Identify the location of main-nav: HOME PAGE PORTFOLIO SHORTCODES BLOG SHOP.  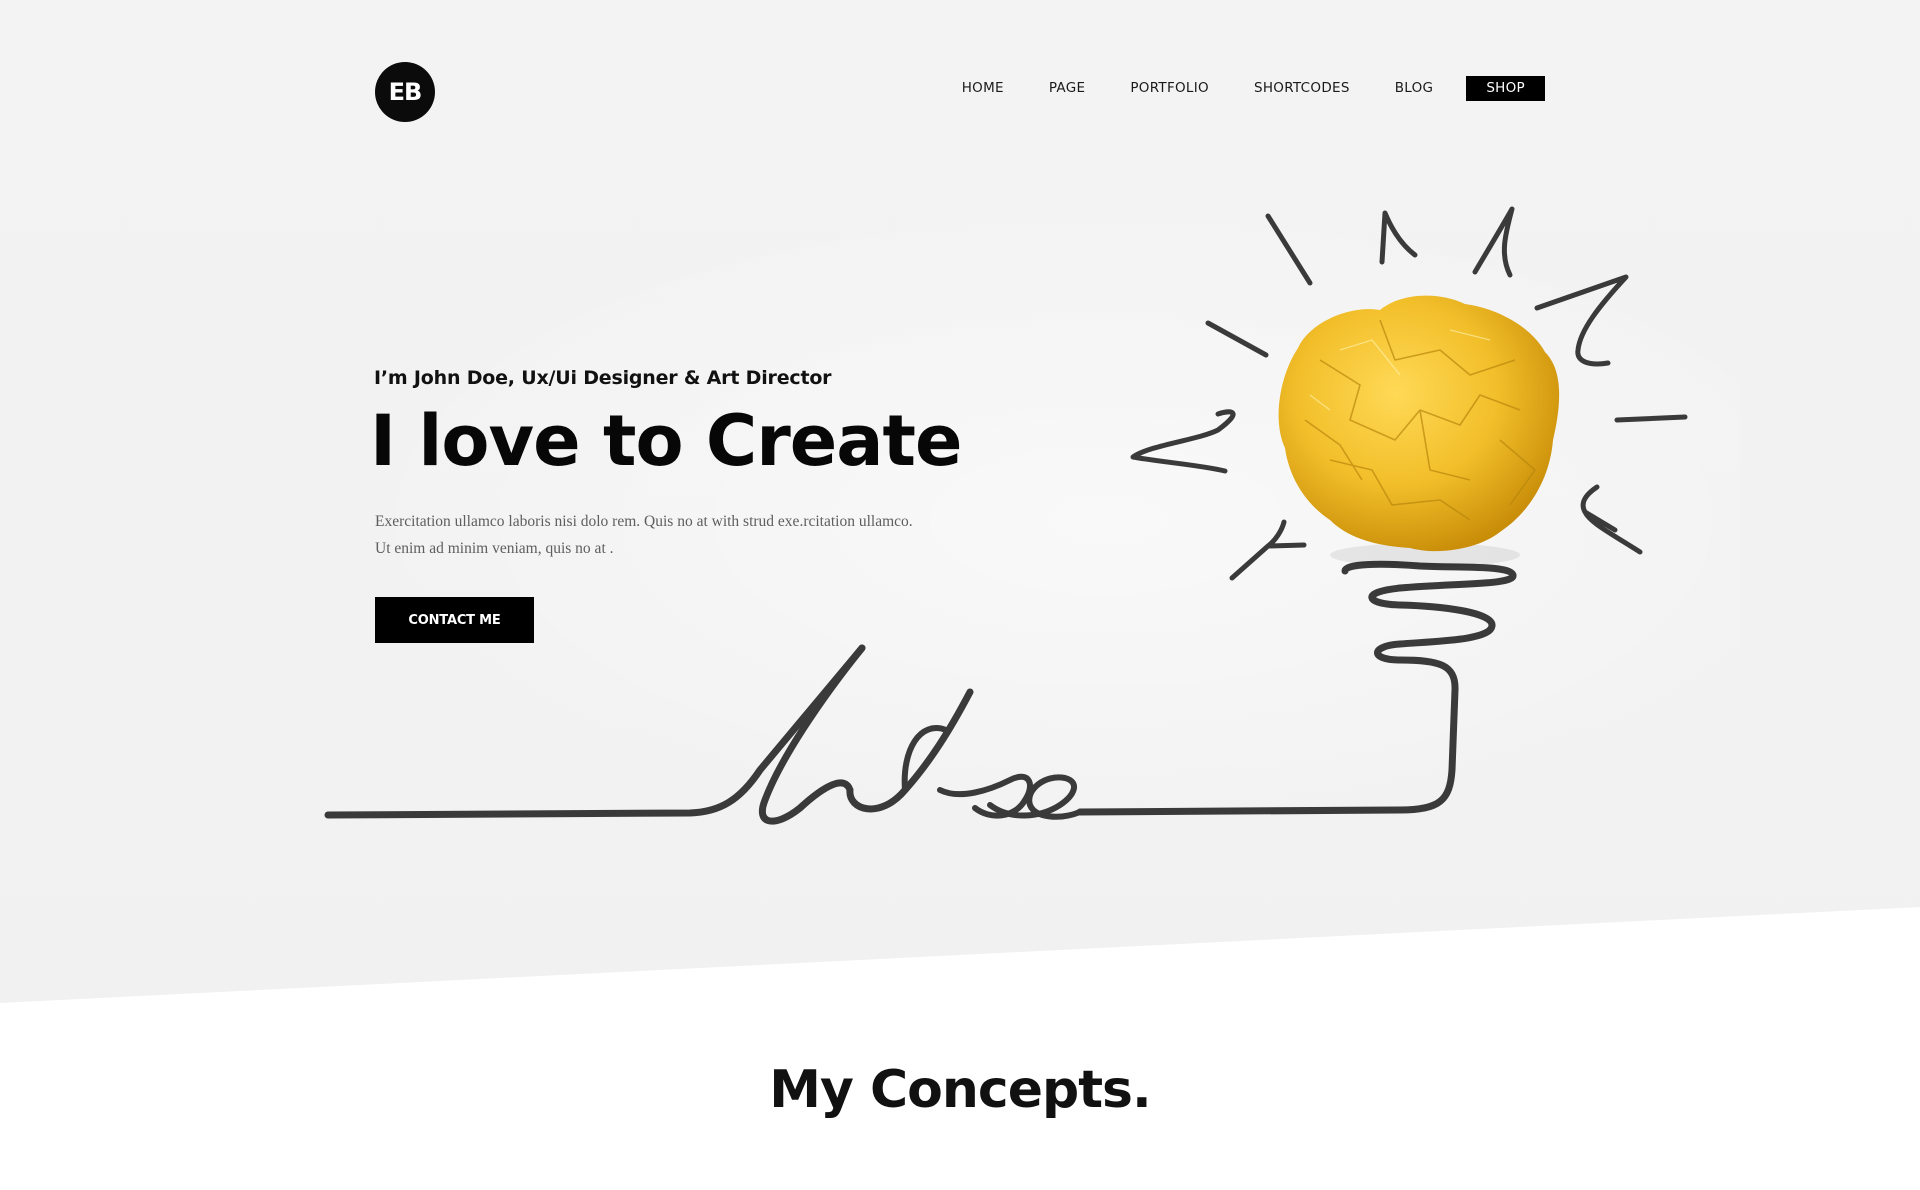
(1253, 88).